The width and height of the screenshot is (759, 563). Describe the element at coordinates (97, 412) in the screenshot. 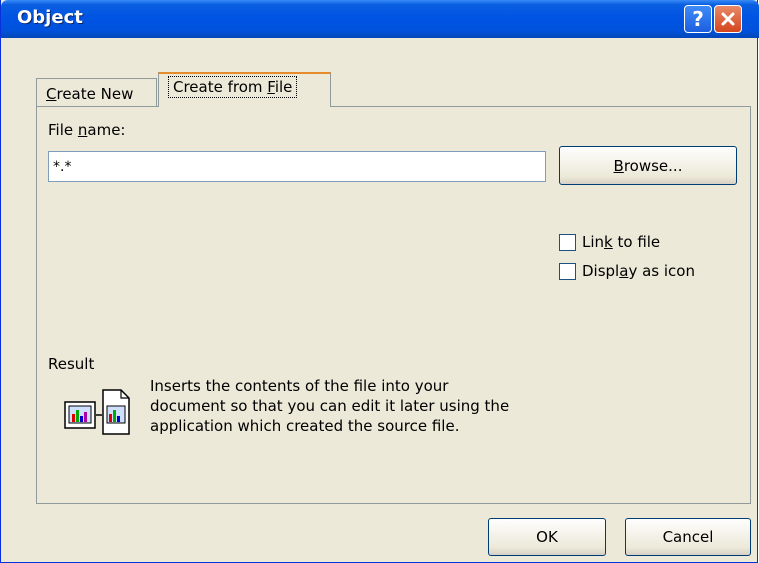

I see `insert-object-icon` at that location.